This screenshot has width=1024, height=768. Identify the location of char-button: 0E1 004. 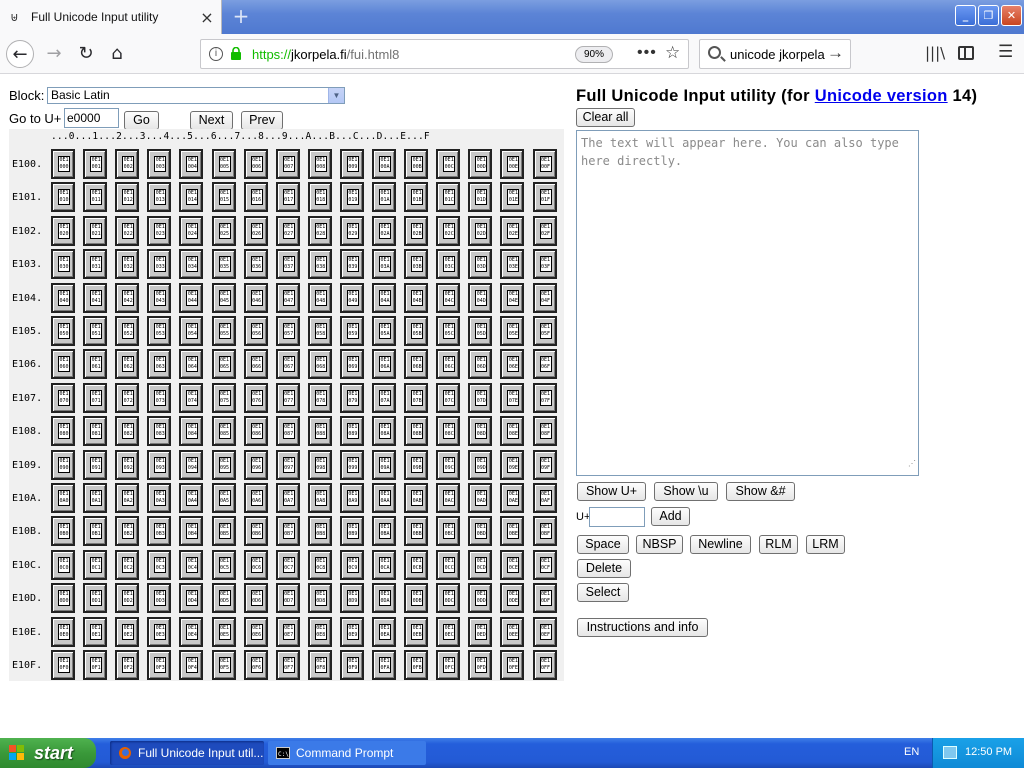
(191, 164).